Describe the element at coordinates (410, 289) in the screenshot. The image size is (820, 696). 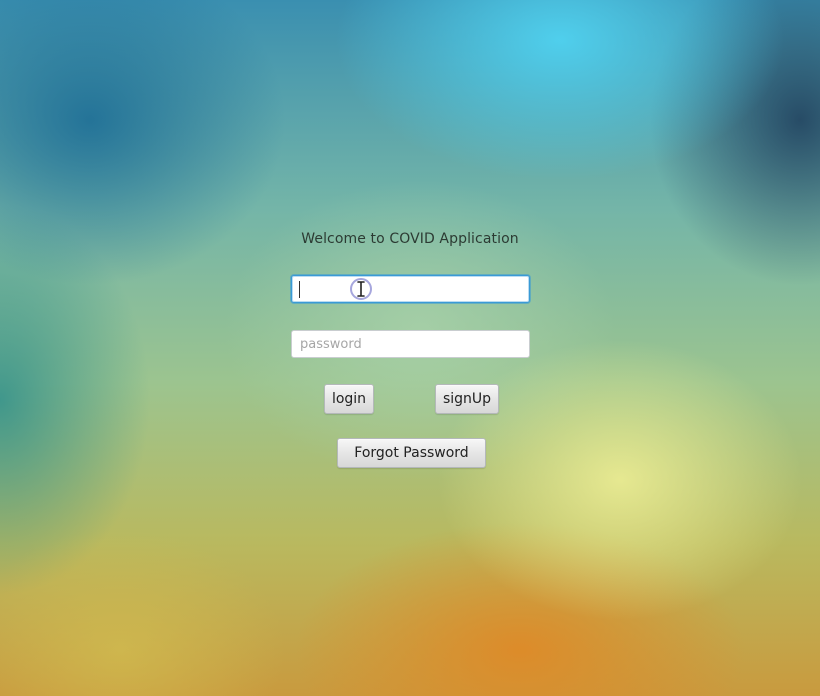
I see `username-input` at that location.